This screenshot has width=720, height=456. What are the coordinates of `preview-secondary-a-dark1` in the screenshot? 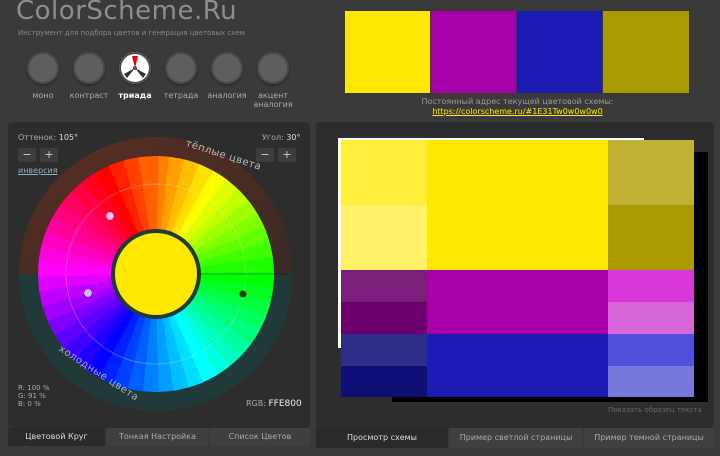 It's located at (384, 286).